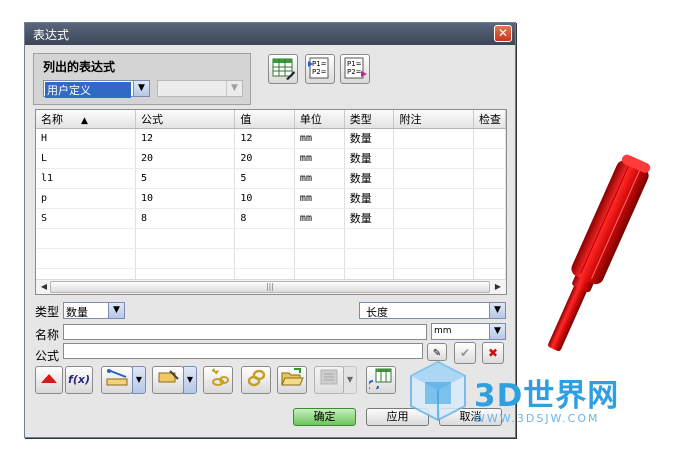 Image resolution: width=689 pixels, height=457 pixels. I want to click on column-header: 名称 ▲, so click(86, 119).